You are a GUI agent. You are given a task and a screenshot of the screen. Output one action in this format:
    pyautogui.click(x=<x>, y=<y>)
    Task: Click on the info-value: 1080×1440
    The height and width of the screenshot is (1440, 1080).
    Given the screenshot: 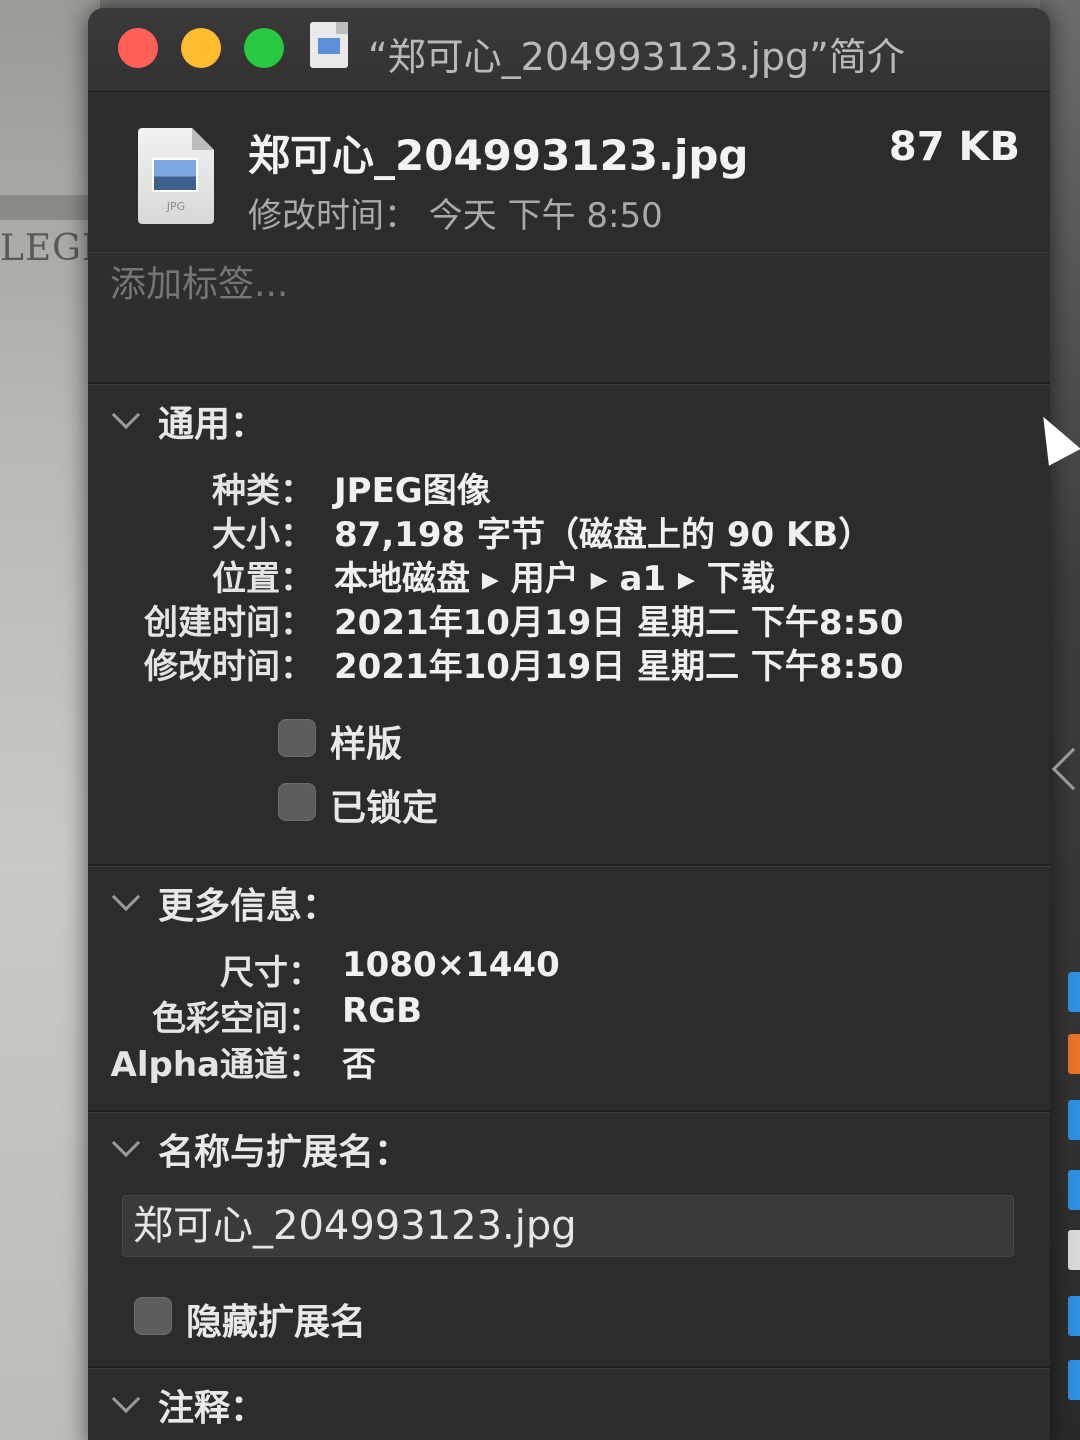 What is the action you would take?
    pyautogui.click(x=451, y=965)
    